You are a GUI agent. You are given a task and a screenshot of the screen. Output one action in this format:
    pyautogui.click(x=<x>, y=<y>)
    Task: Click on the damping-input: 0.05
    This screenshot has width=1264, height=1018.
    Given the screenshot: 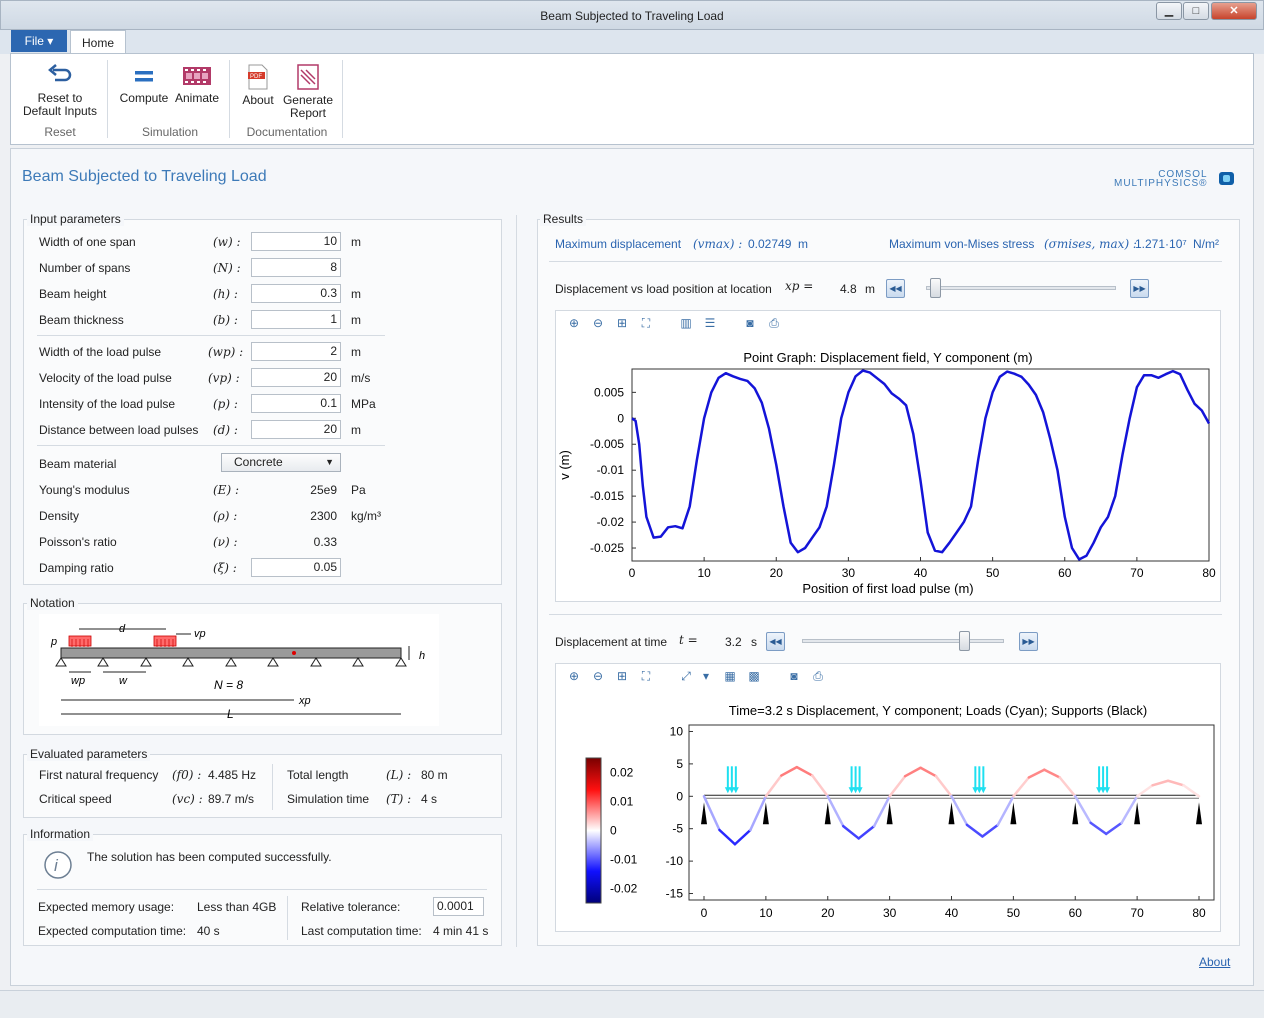 What is the action you would take?
    pyautogui.click(x=296, y=567)
    